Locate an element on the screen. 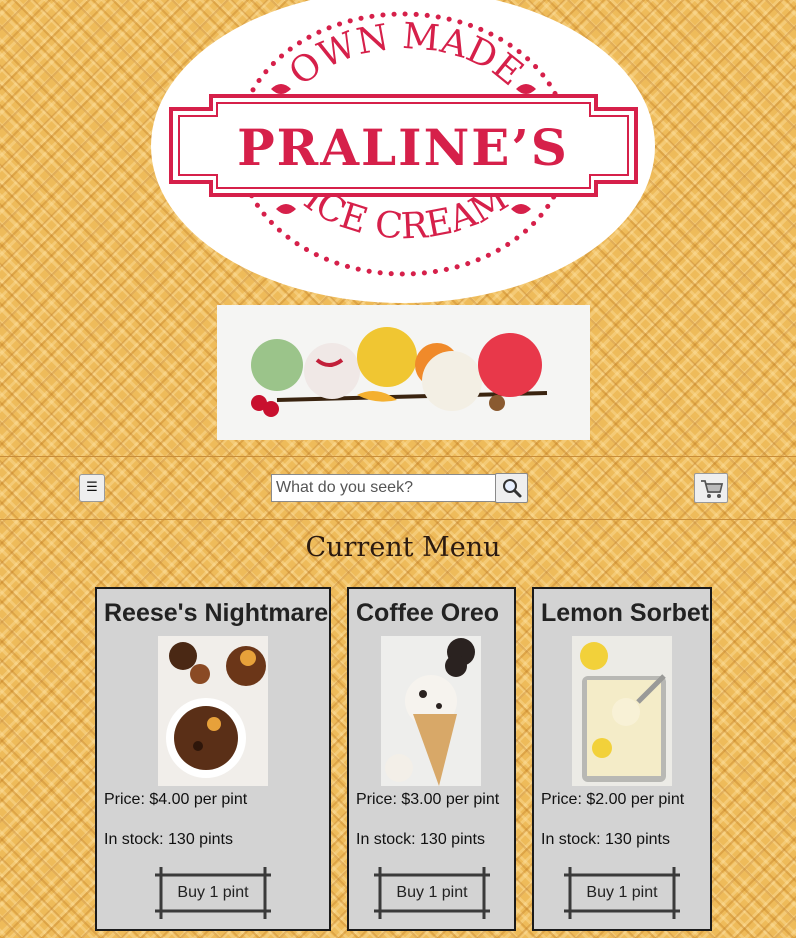 This screenshot has height=938, width=796. product-name: Coffee Oreo is located at coordinates (428, 613).